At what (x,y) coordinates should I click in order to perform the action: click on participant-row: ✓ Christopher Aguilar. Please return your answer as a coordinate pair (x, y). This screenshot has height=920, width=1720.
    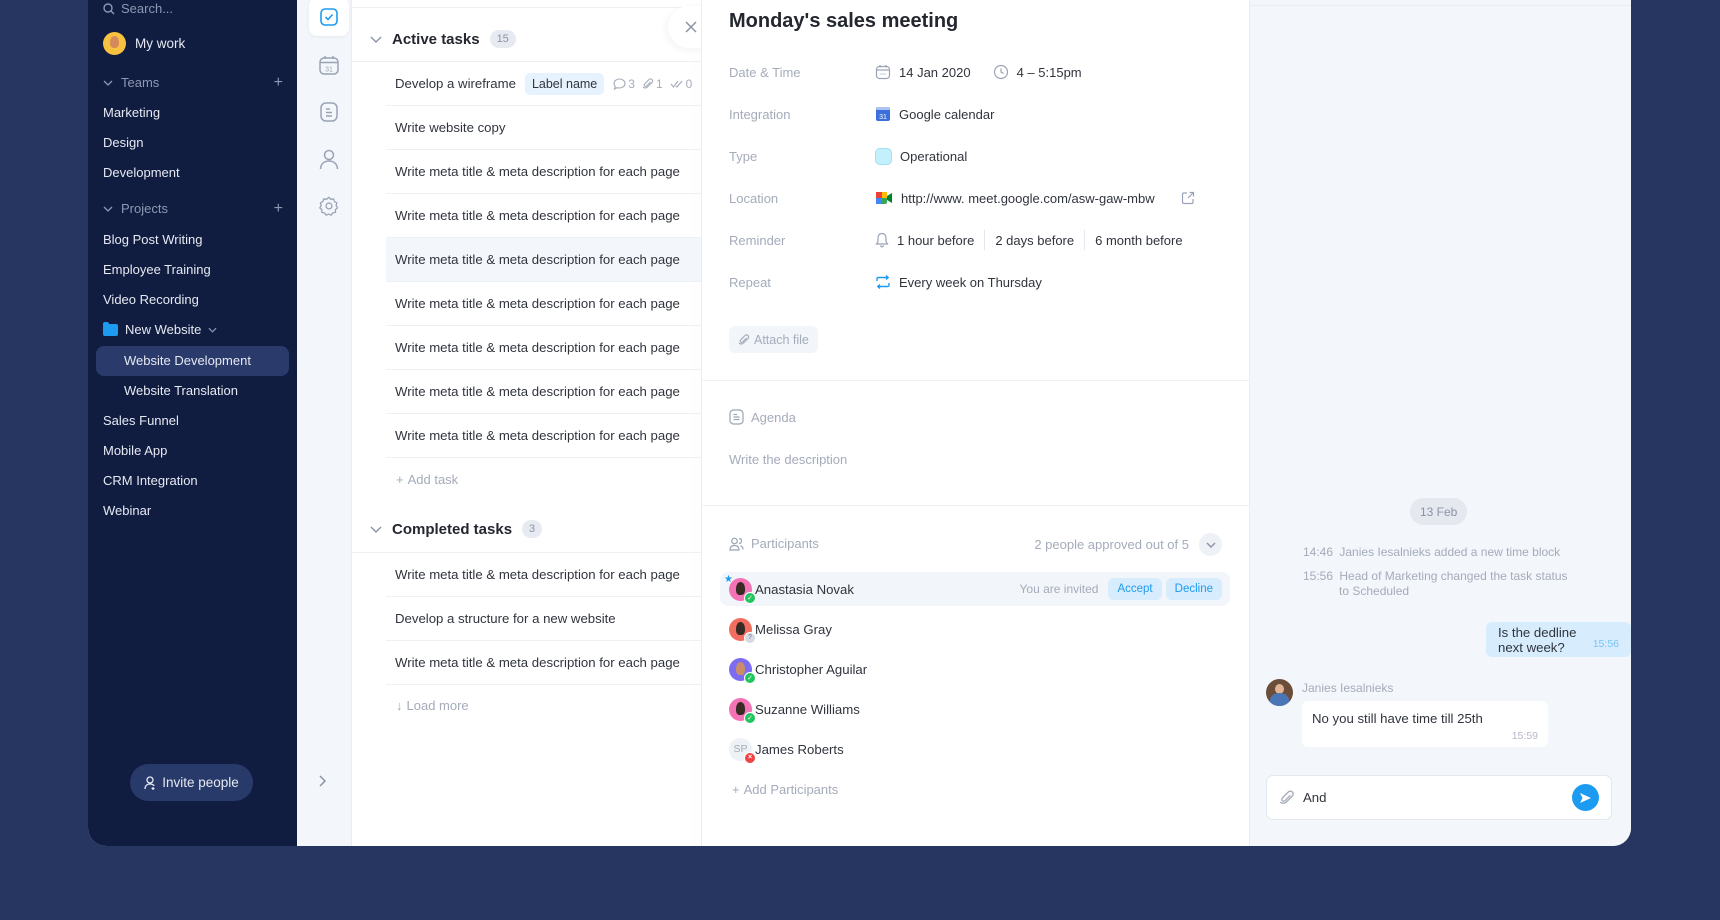
    Looking at the image, I should click on (975, 669).